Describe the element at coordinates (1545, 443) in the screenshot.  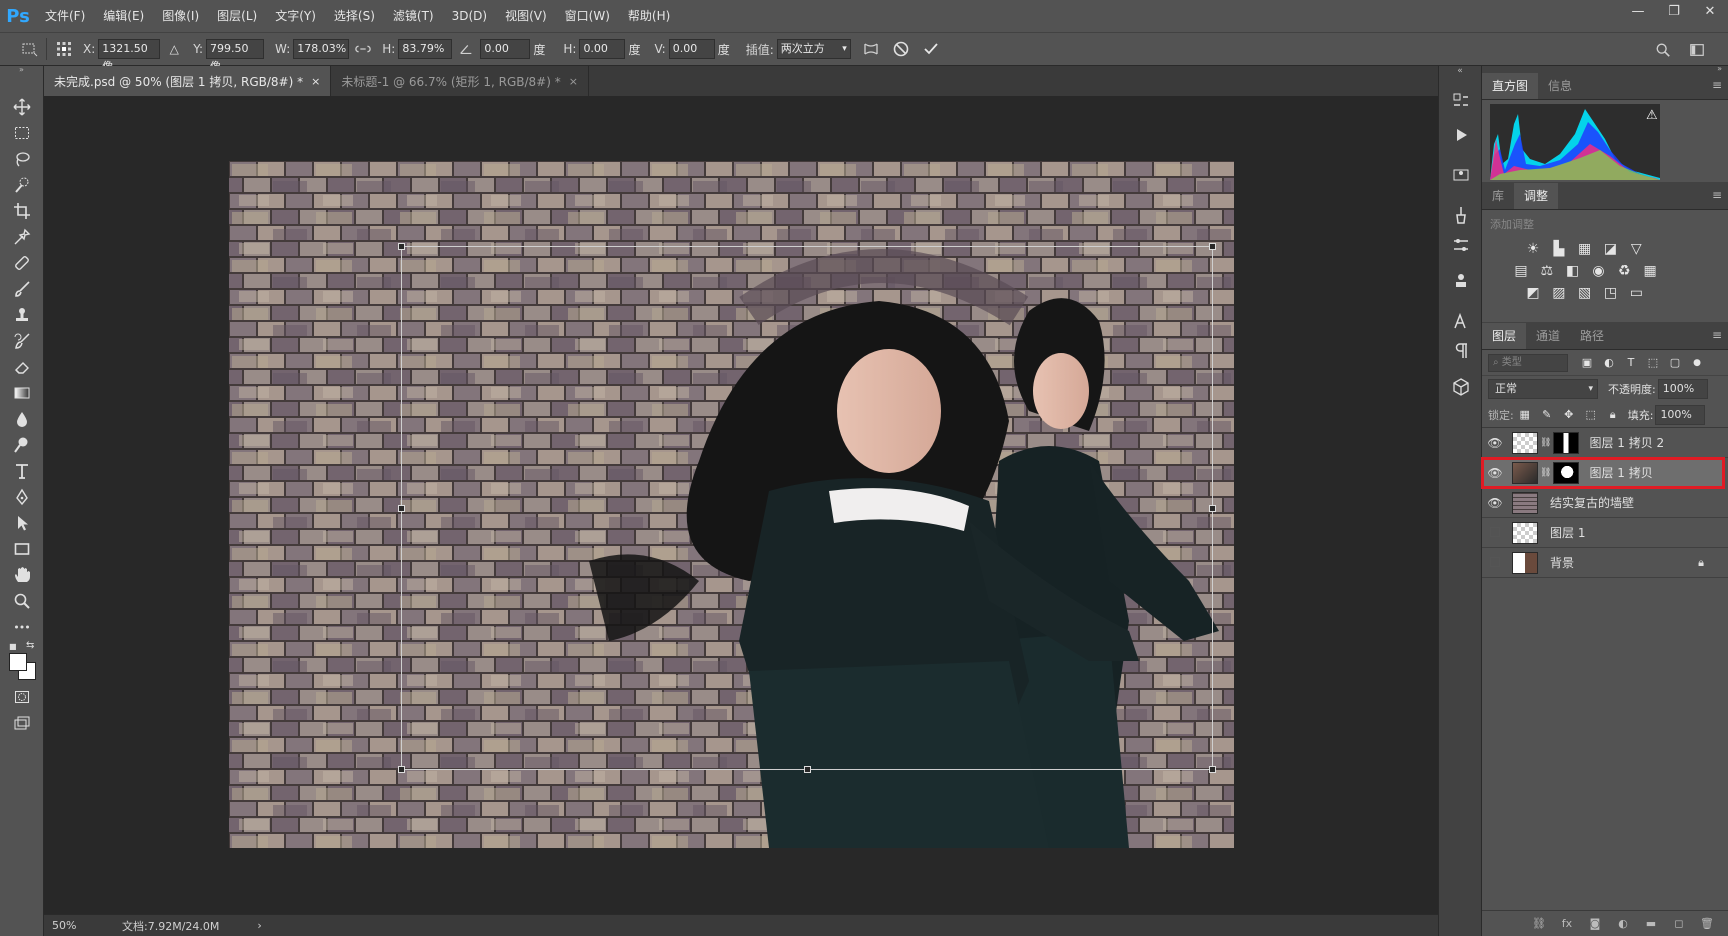
I see `mask-link-icon: ⛓︎` at that location.